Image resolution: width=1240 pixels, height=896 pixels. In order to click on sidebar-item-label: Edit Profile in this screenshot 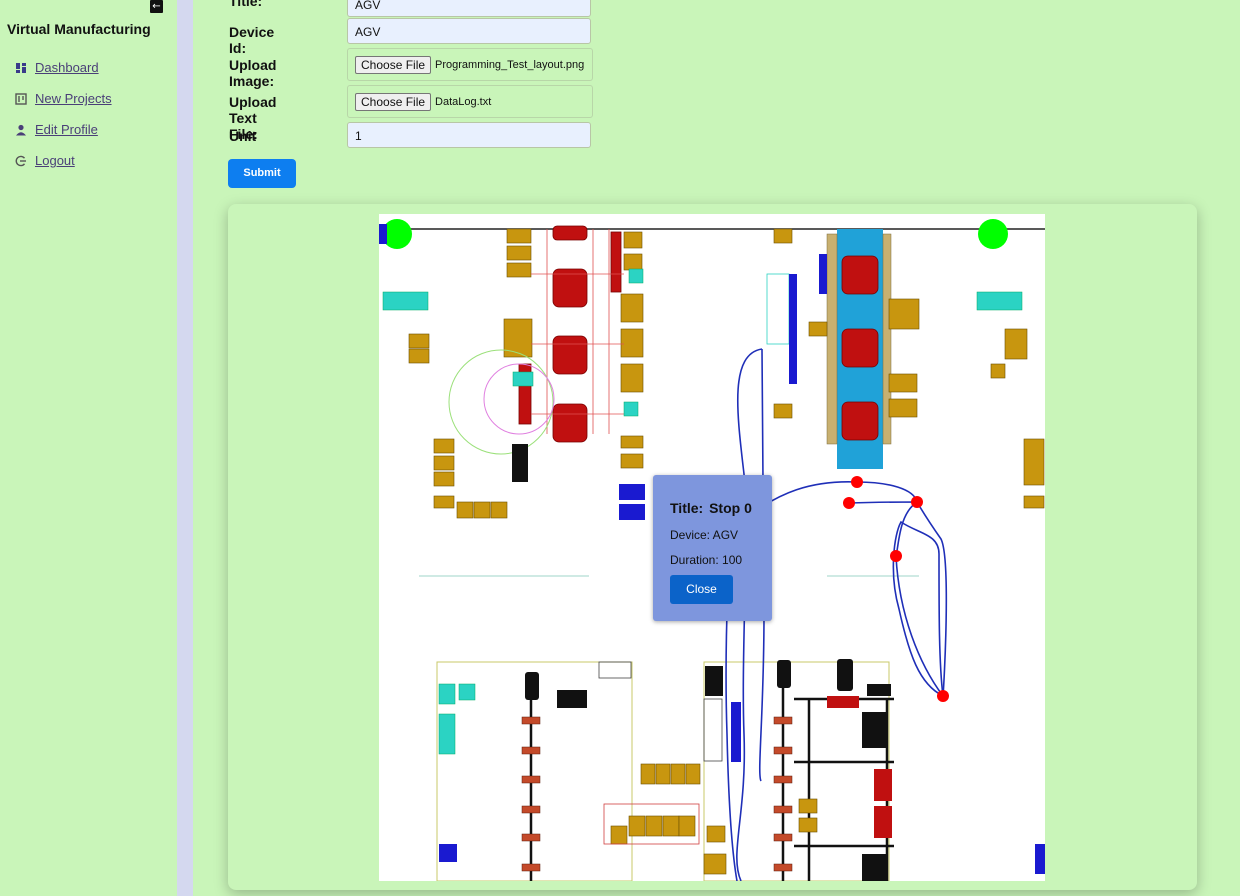, I will do `click(66, 129)`.